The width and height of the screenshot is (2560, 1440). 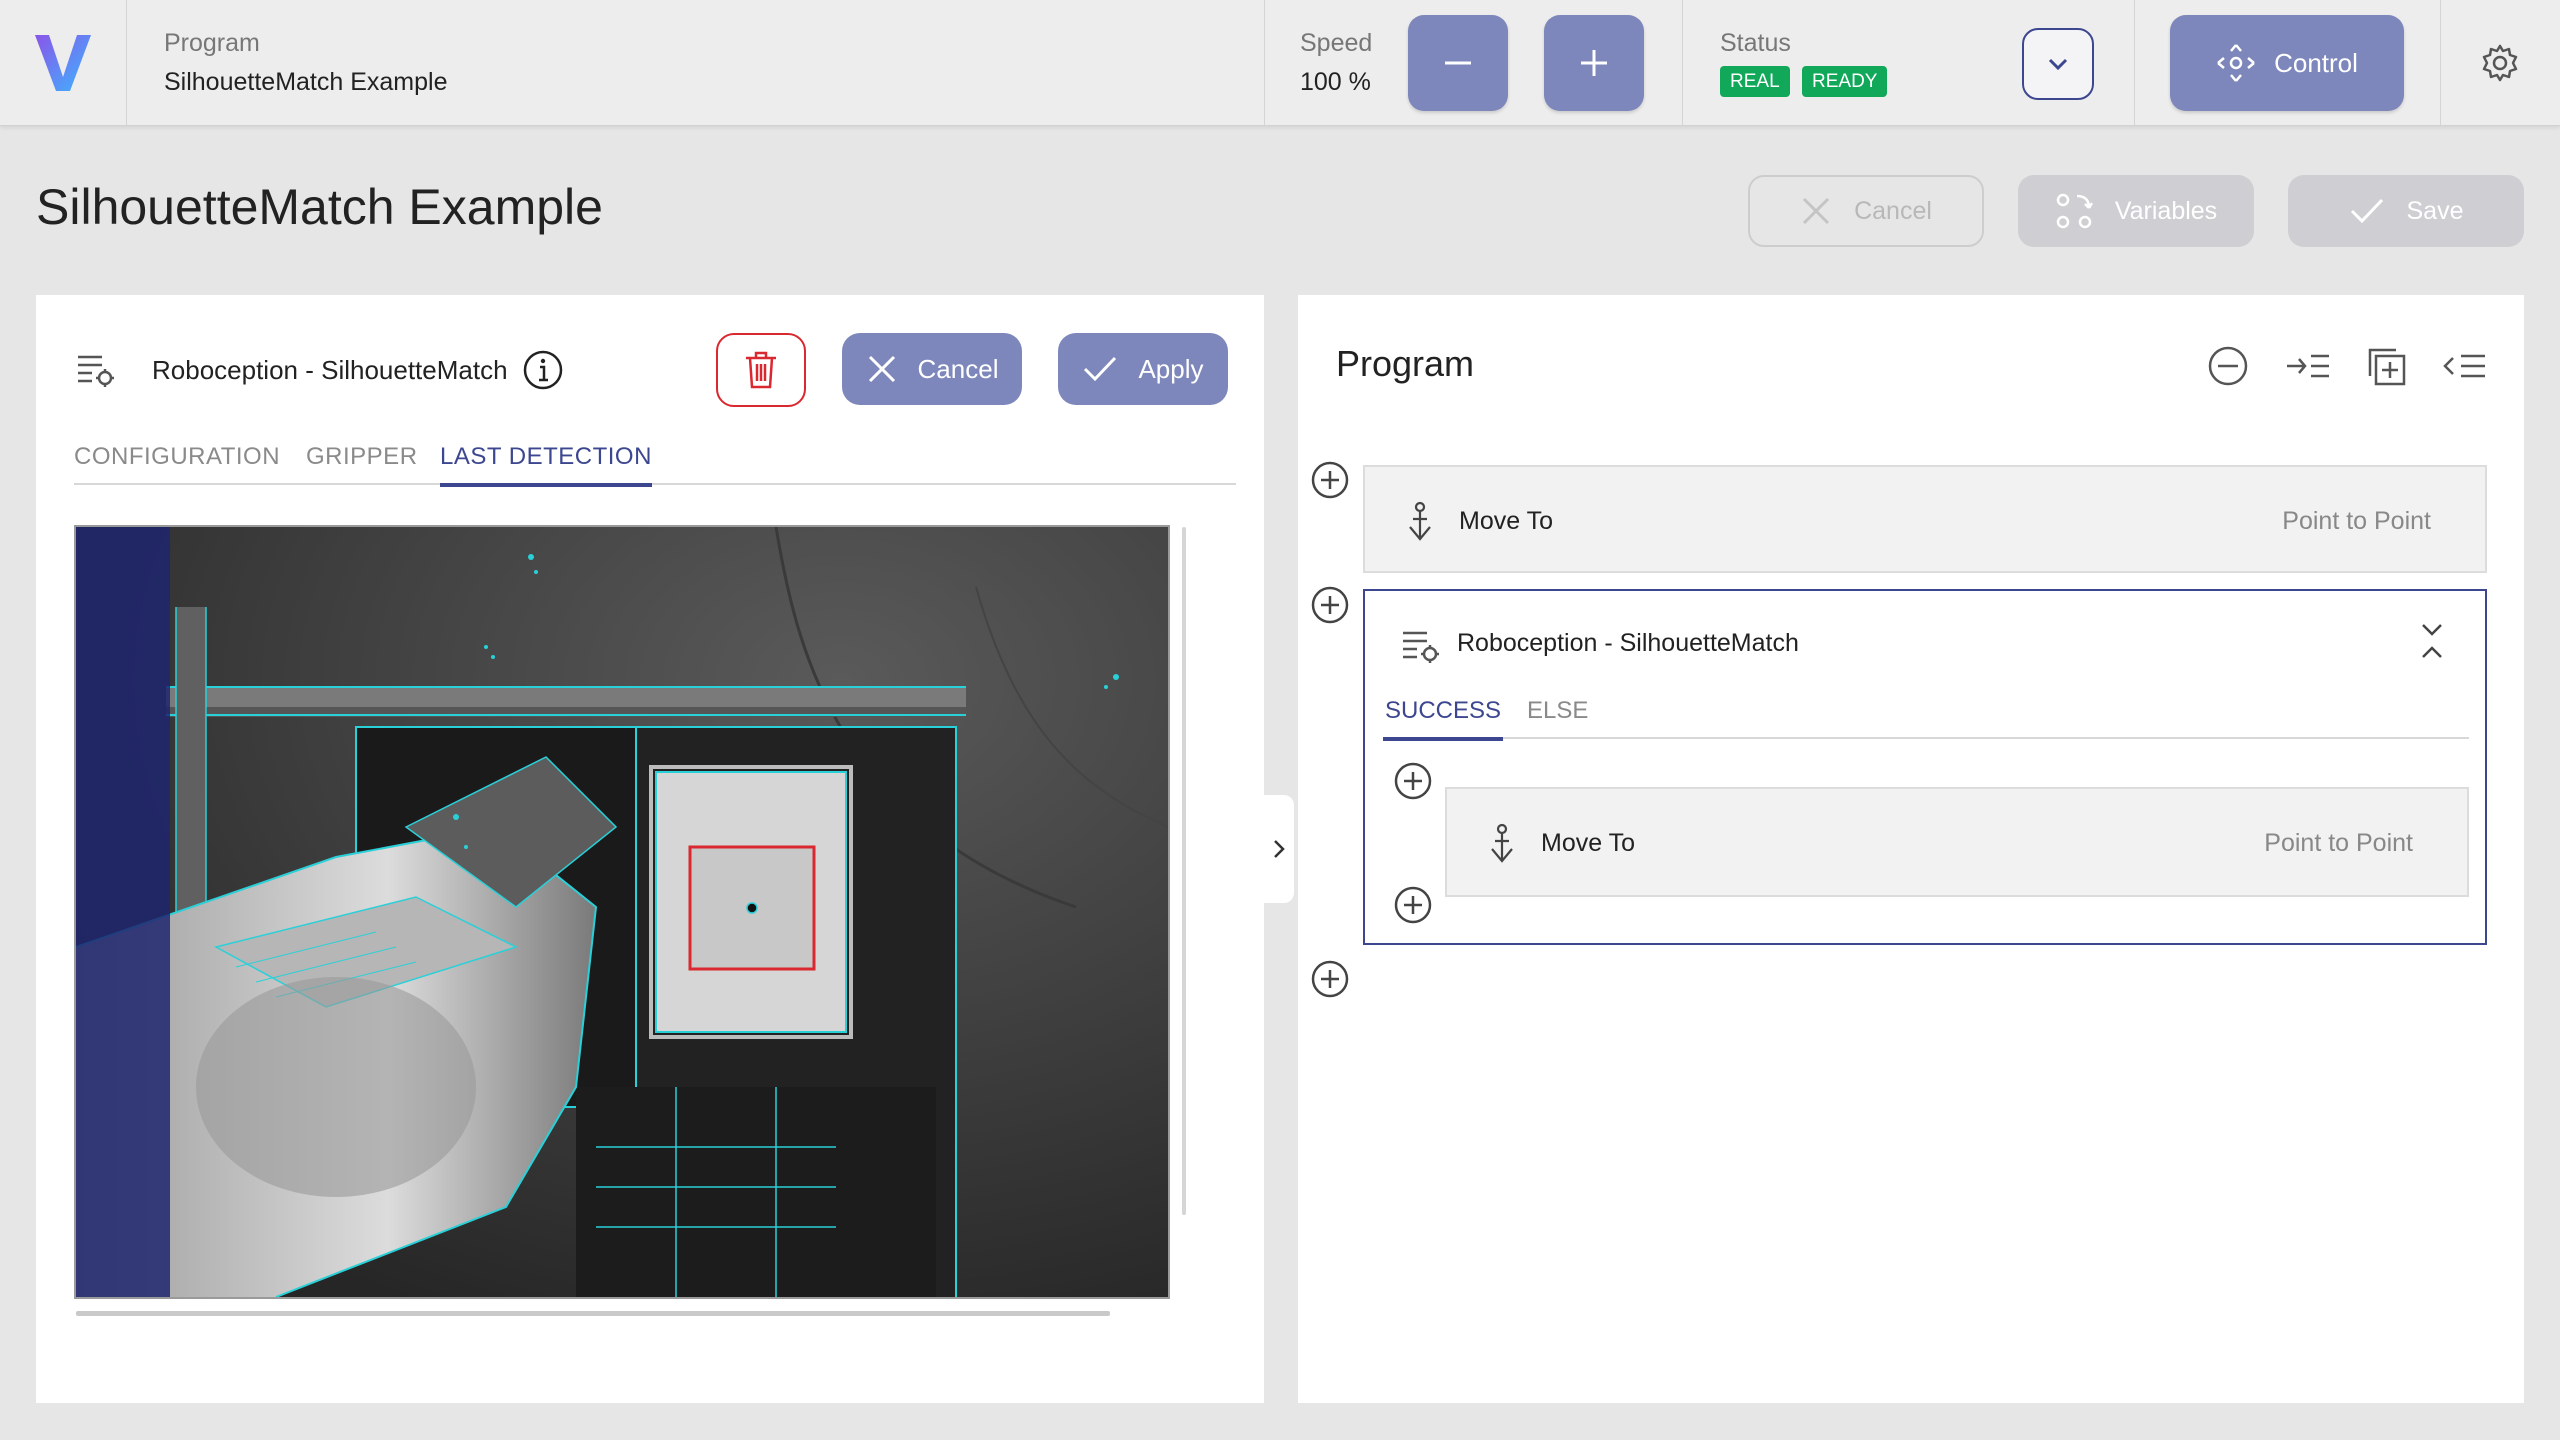 I want to click on apply-label: Apply, so click(x=1171, y=368).